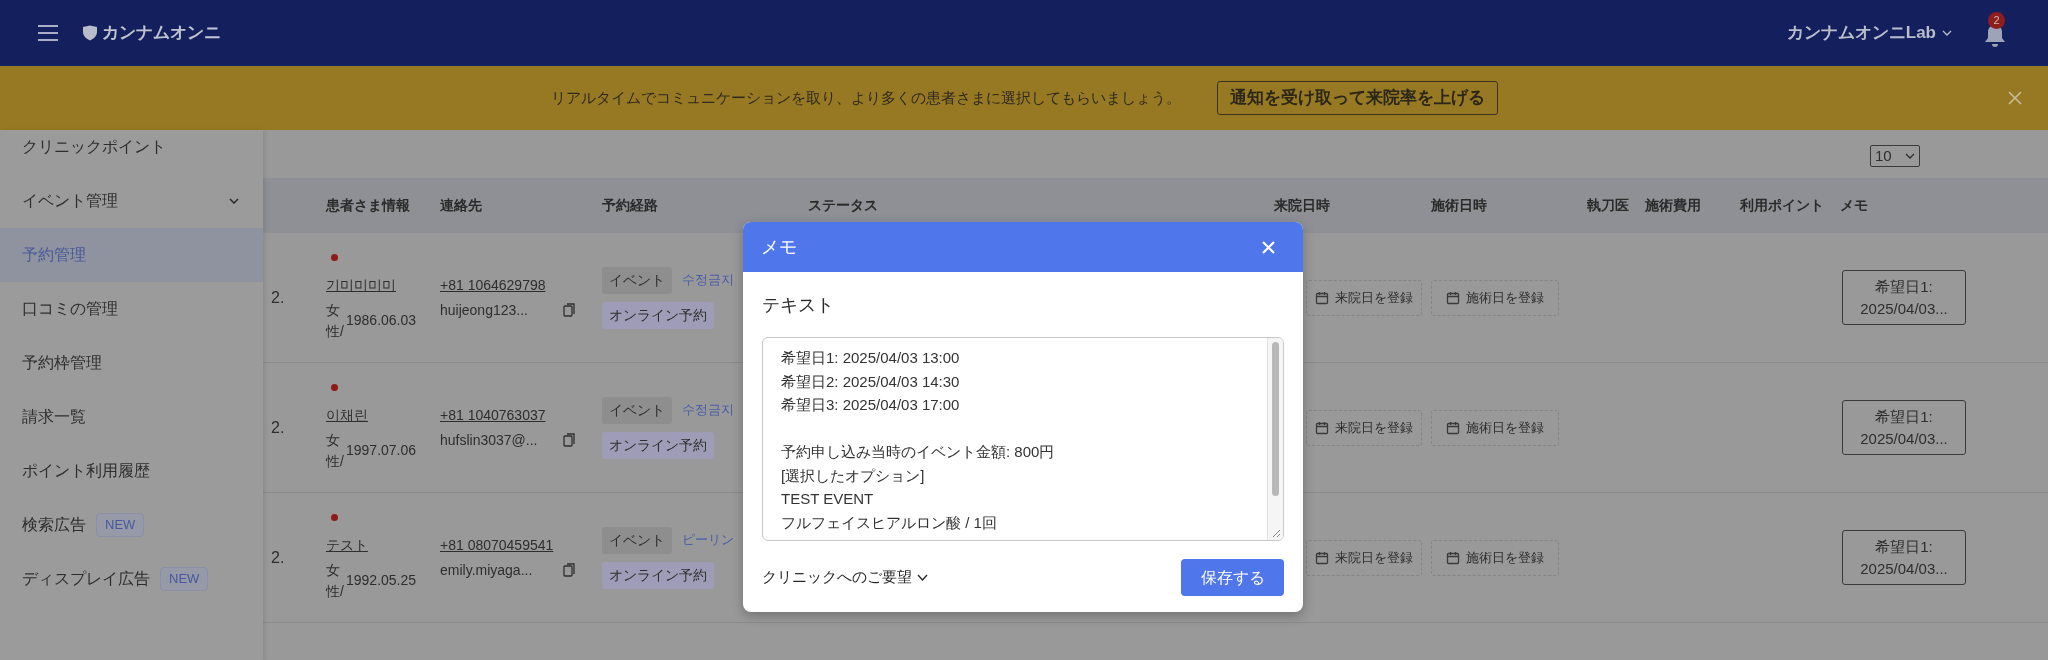 The height and width of the screenshot is (660, 2048). I want to click on banner-message: リアルタイムでコミュニケーションを取り、より多くの患者さまに選択してもらいましょう。, so click(865, 97).